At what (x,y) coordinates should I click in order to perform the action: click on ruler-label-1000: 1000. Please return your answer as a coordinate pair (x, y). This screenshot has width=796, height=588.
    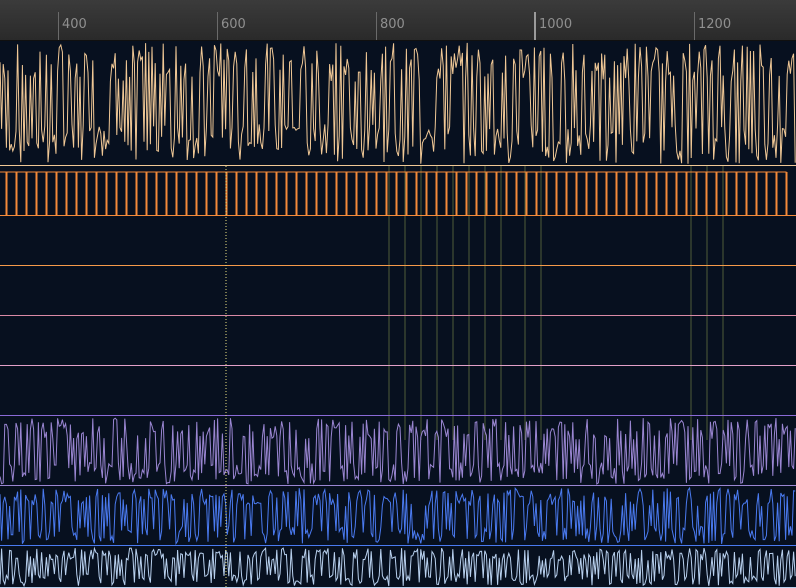
    Looking at the image, I should click on (556, 24).